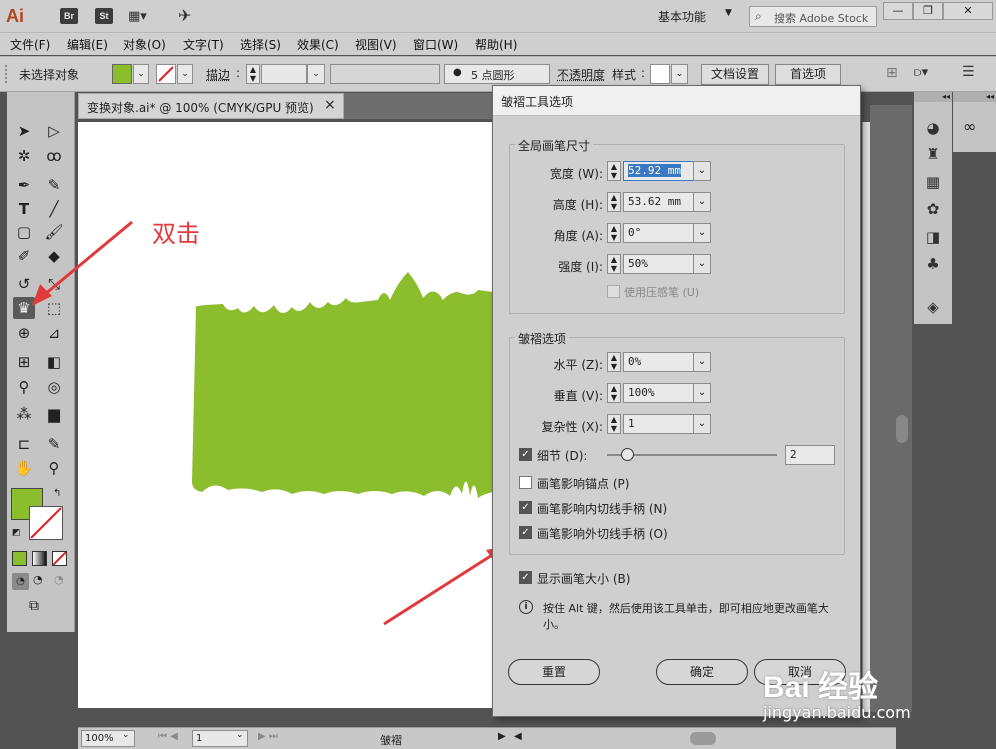 This screenshot has width=996, height=749. Describe the element at coordinates (166, 74) in the screenshot. I see `stroke-color-swatch` at that location.